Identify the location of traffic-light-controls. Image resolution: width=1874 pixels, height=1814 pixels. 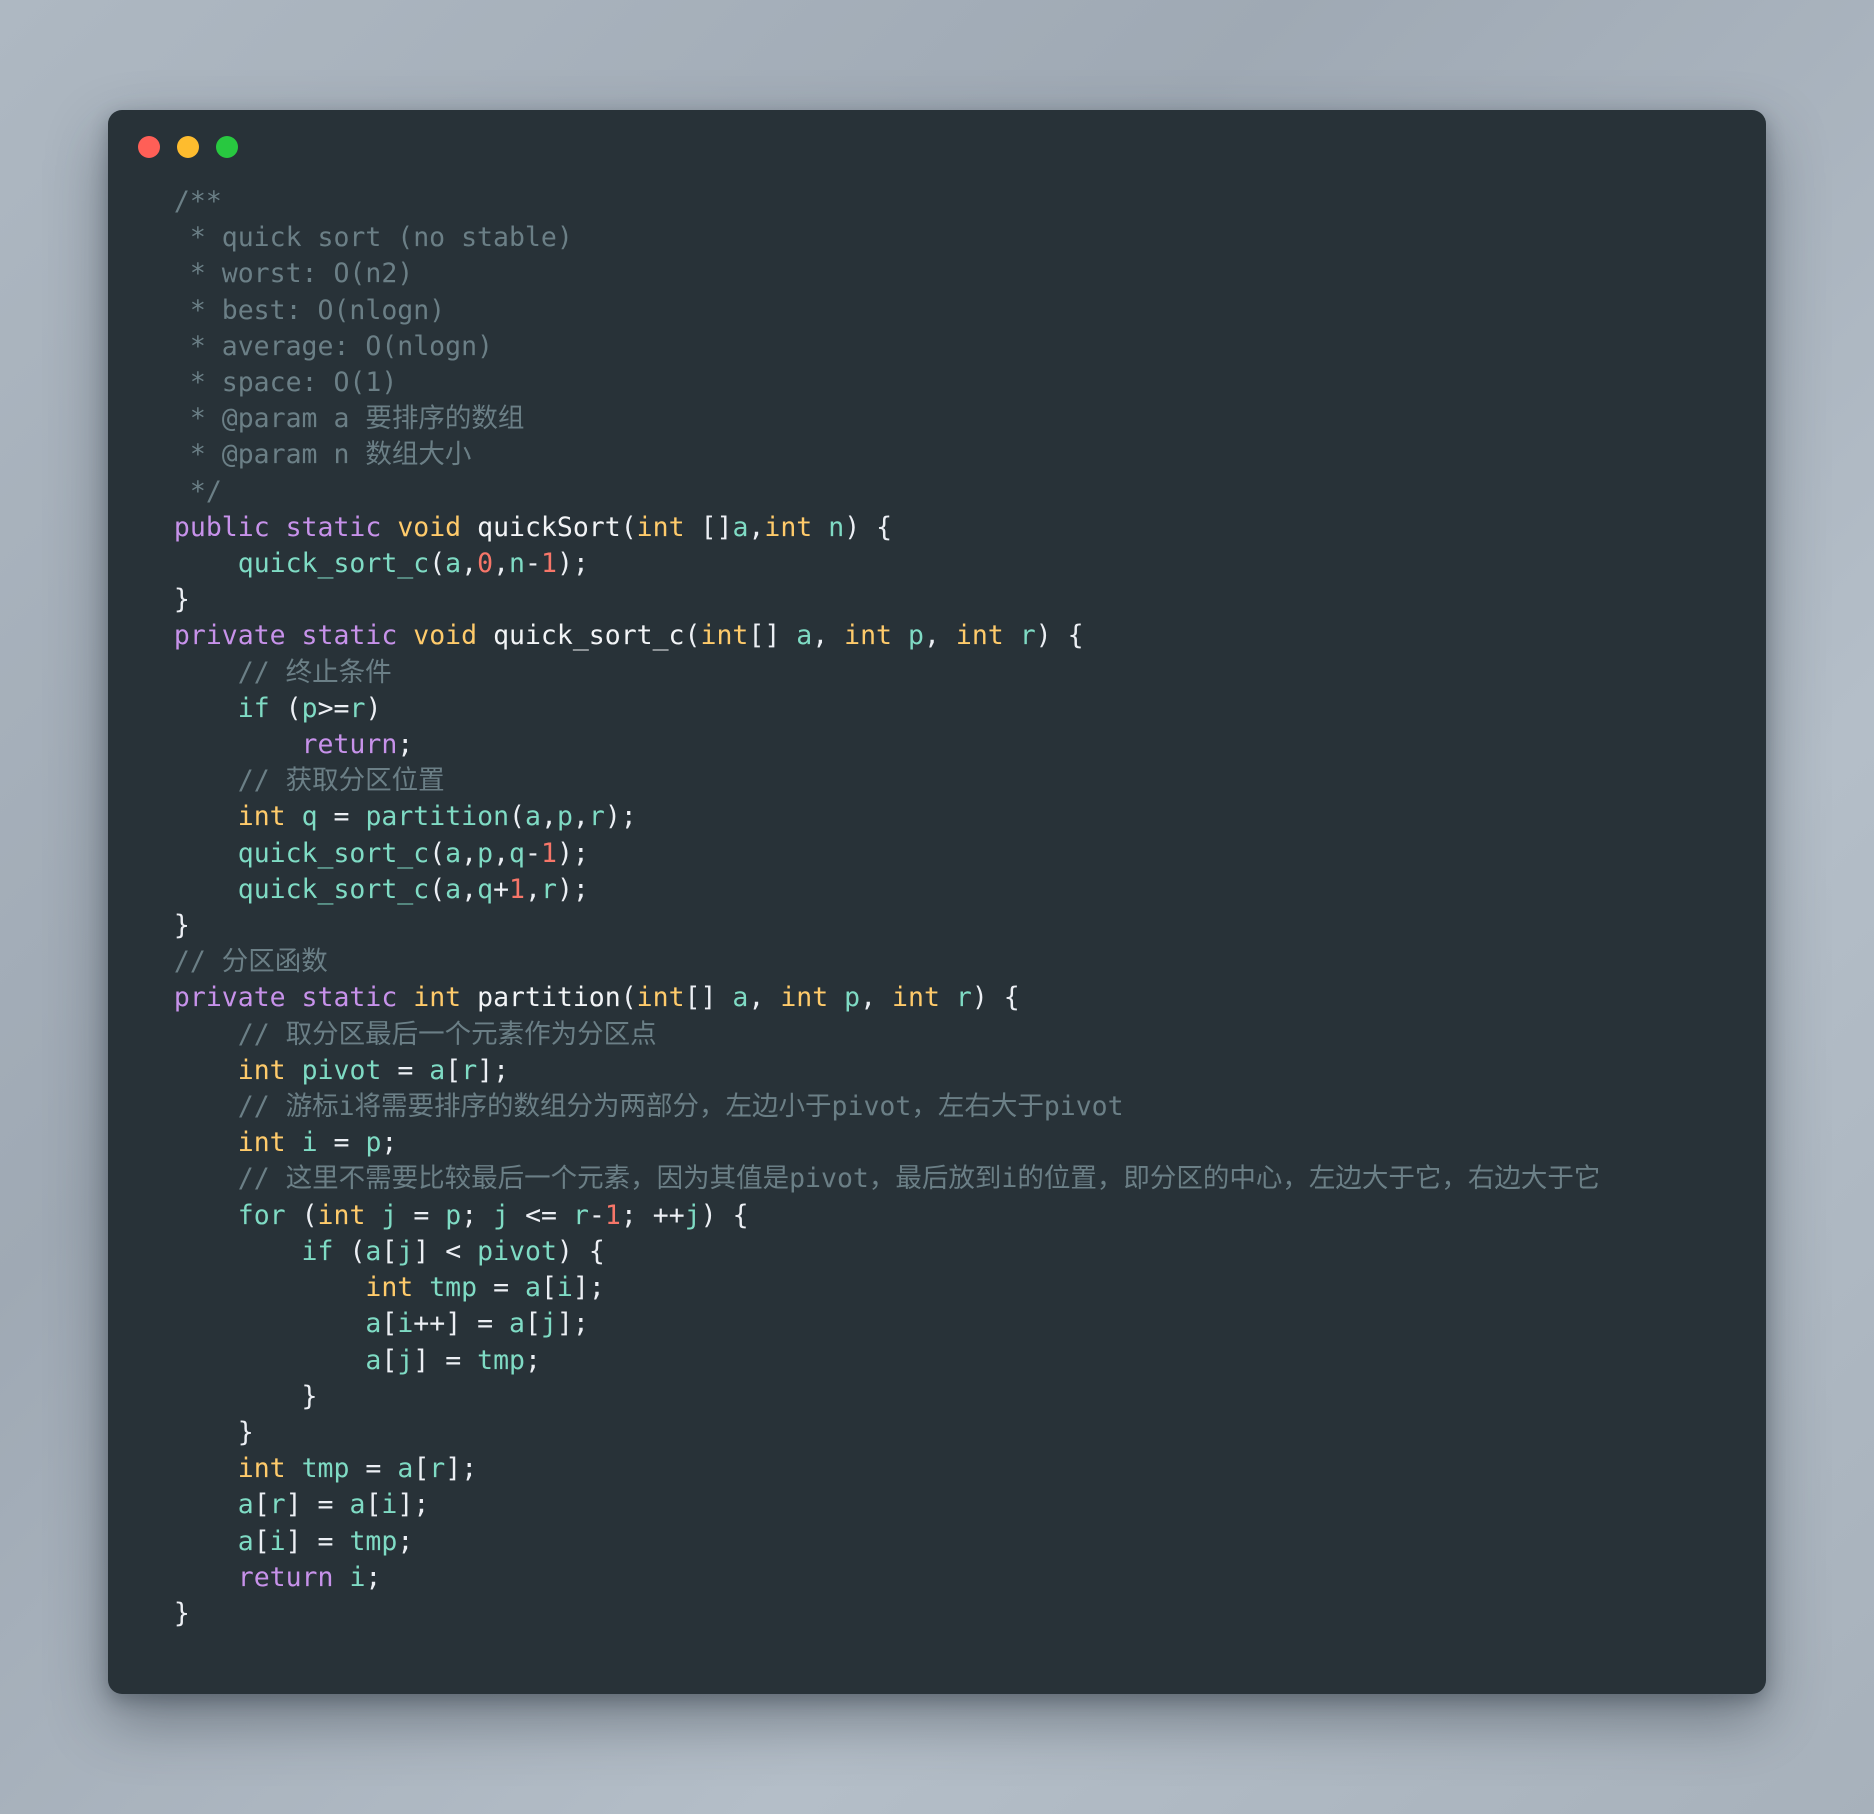
(188, 147).